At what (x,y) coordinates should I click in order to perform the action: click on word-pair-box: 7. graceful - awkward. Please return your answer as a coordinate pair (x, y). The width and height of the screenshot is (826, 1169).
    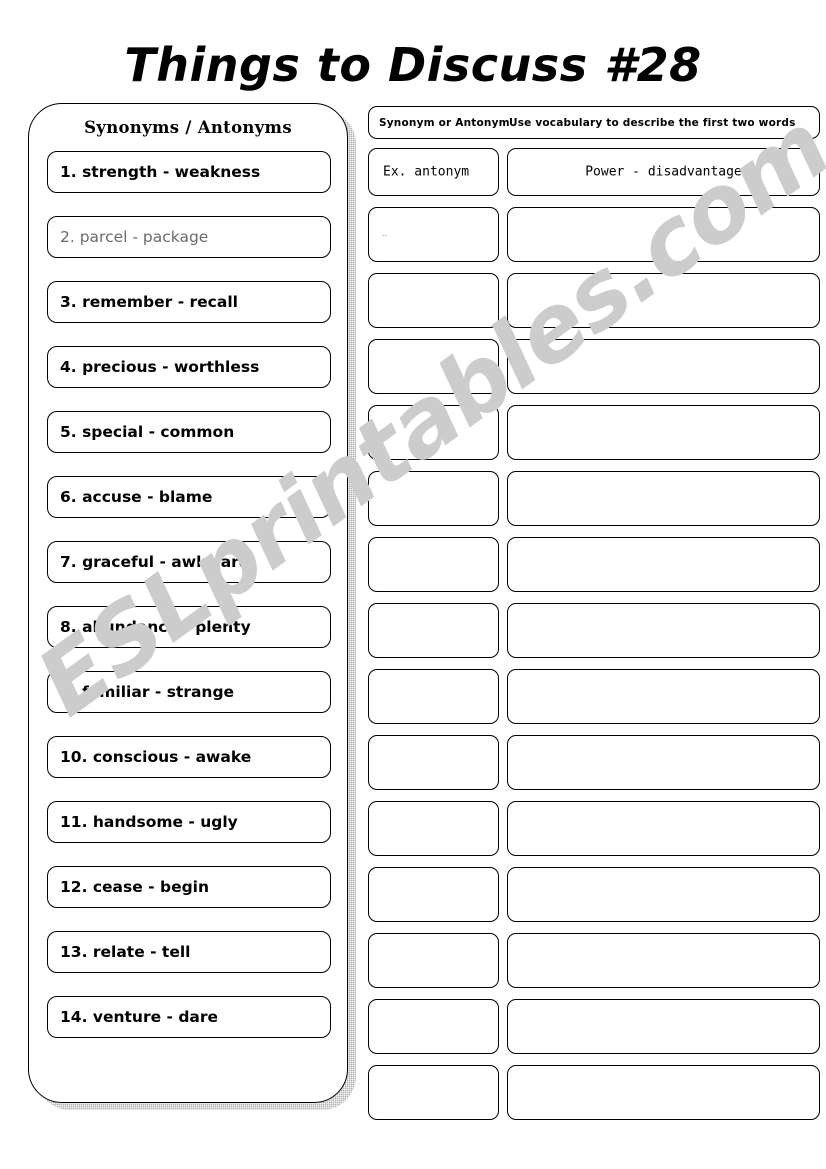
    Looking at the image, I should click on (189, 562).